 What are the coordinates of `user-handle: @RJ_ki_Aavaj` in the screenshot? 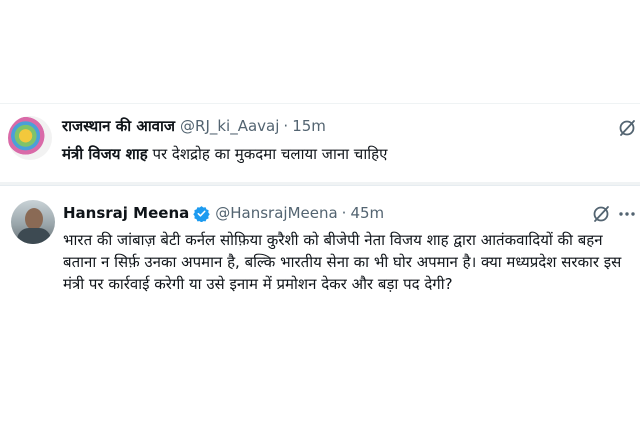 It's located at (229, 126).